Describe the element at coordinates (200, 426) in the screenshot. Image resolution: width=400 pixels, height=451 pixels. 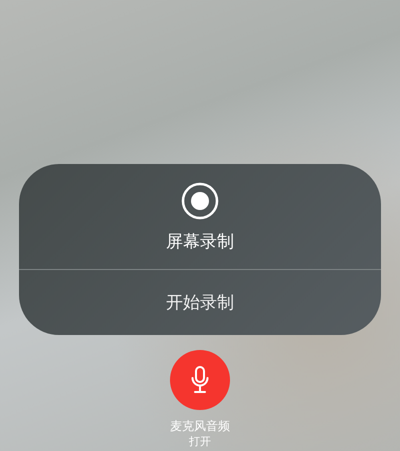
I see `microphone-label: 麦克风音频` at that location.